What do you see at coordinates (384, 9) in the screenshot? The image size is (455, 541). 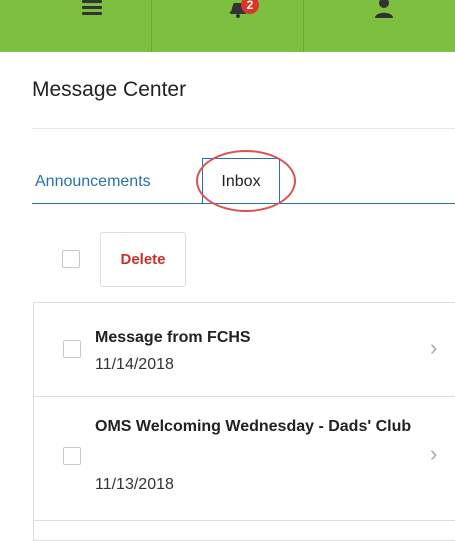 I see `user-icon` at bounding box center [384, 9].